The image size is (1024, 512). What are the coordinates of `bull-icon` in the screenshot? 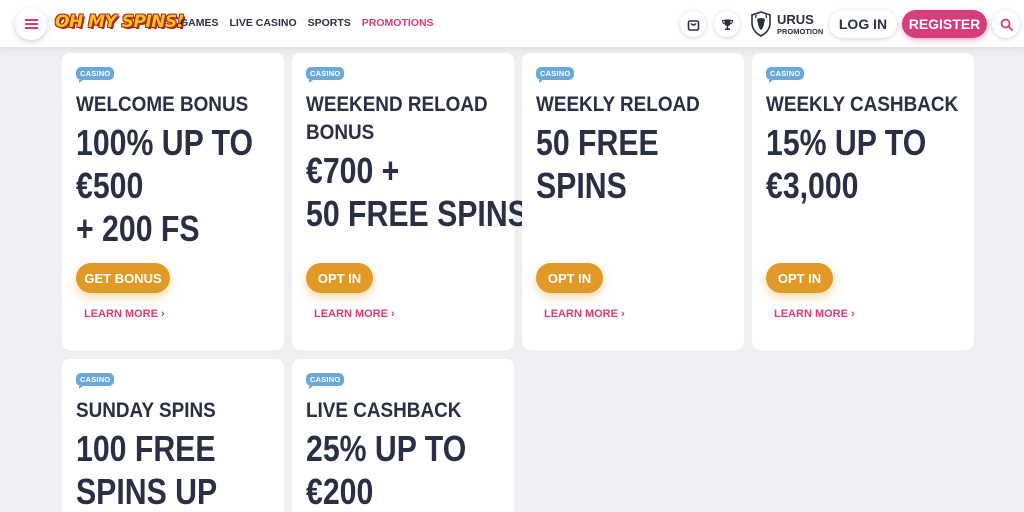 It's located at (761, 24).